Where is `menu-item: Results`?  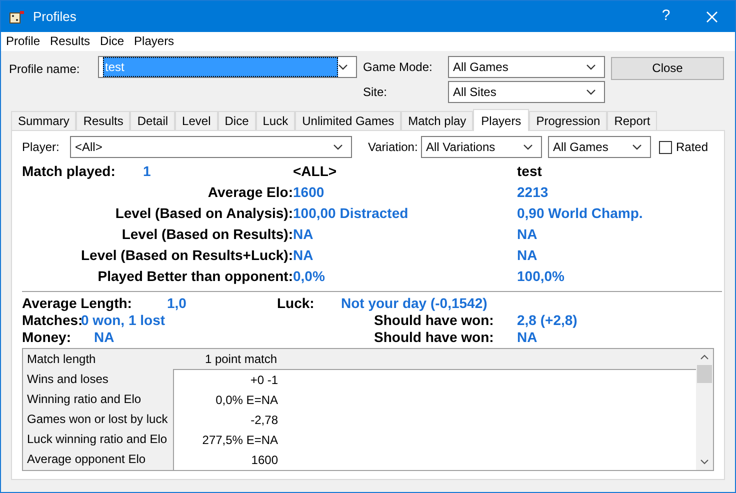 menu-item: Results is located at coordinates (70, 41).